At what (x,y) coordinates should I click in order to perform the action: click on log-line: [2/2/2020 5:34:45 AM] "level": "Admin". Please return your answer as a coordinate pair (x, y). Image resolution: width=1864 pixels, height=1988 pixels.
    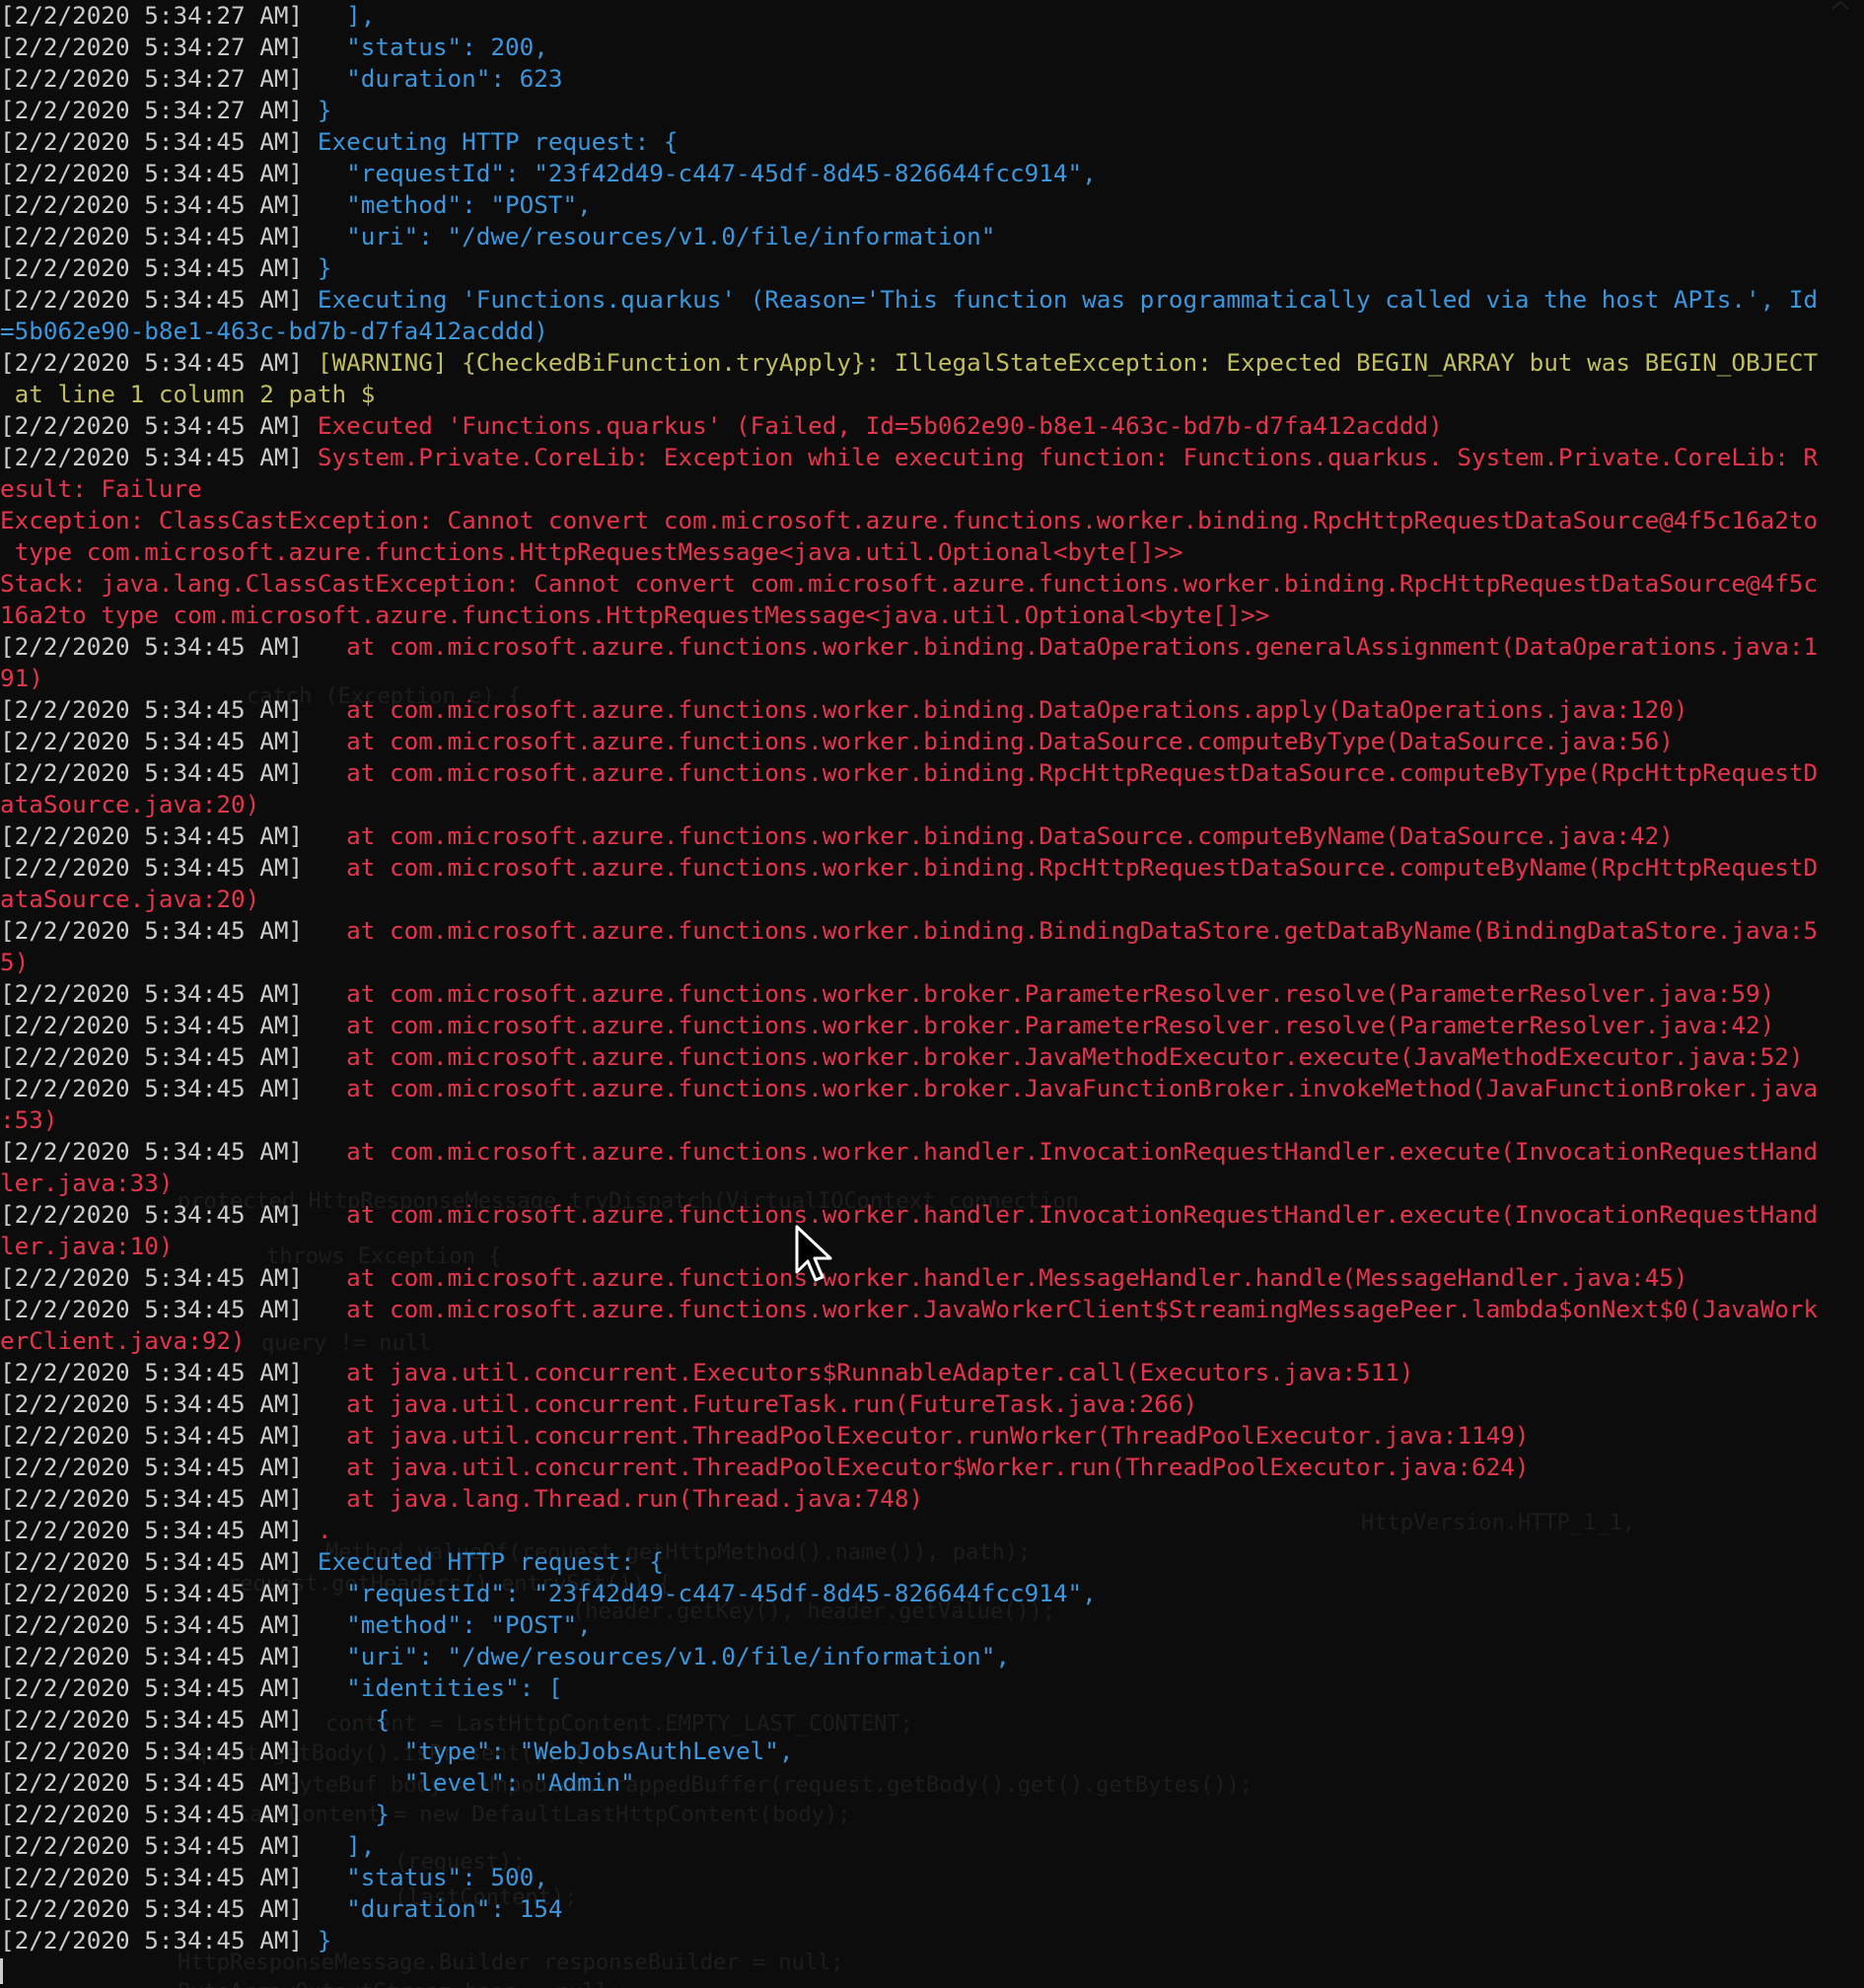
    Looking at the image, I should click on (932, 1783).